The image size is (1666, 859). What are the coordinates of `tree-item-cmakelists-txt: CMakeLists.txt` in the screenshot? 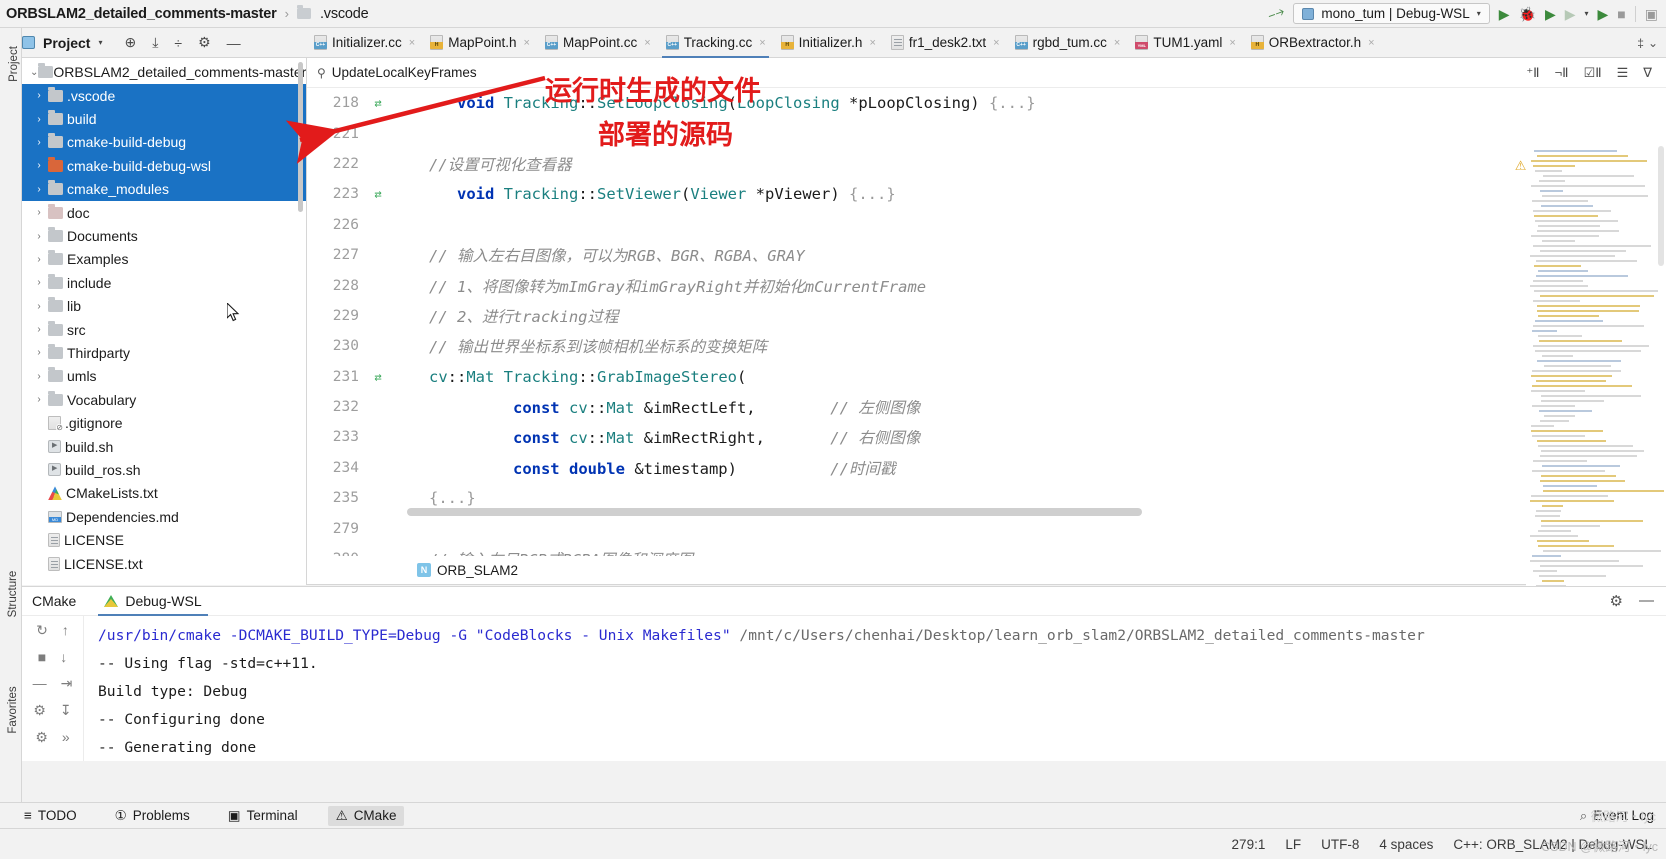 It's located at (164, 493).